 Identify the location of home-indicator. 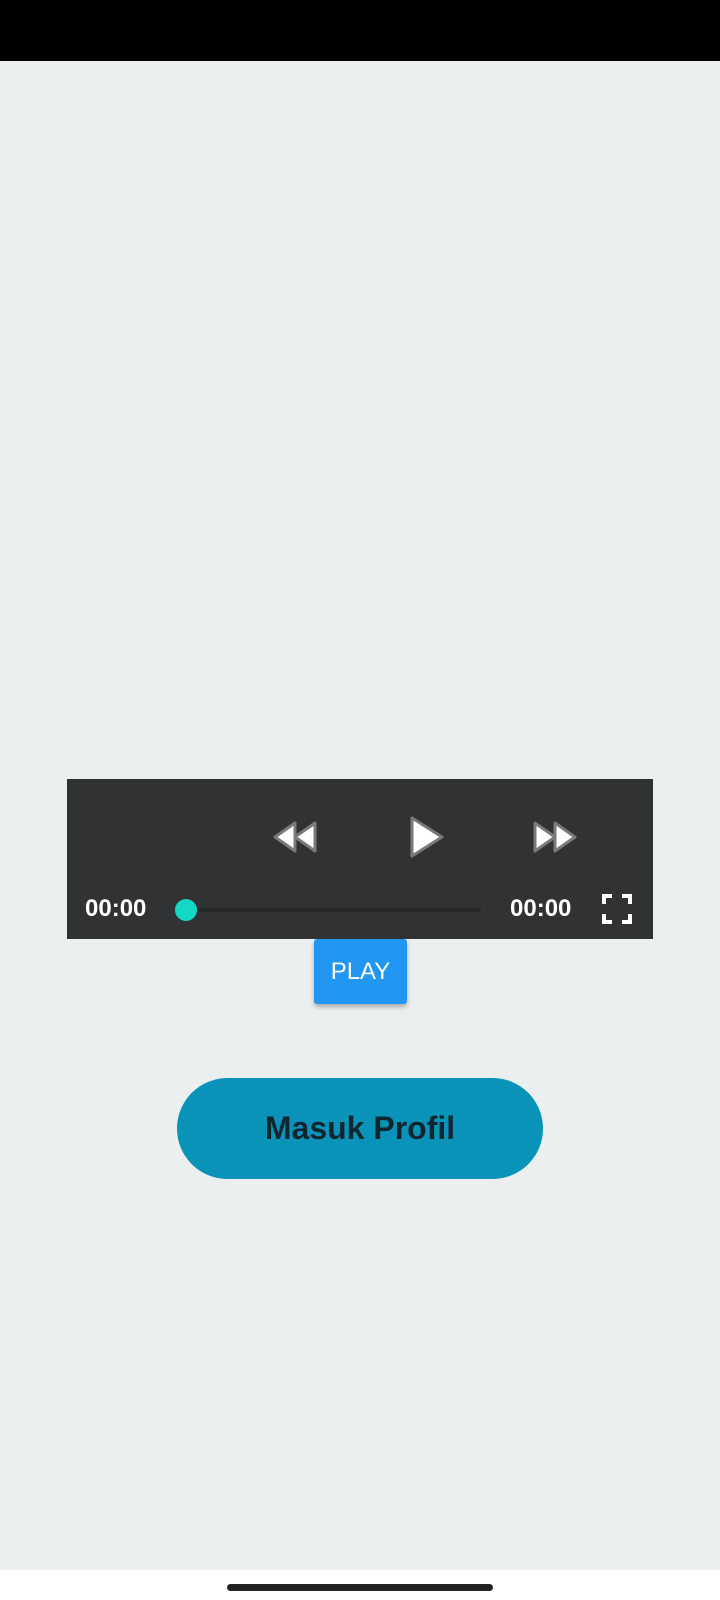
(360, 1587).